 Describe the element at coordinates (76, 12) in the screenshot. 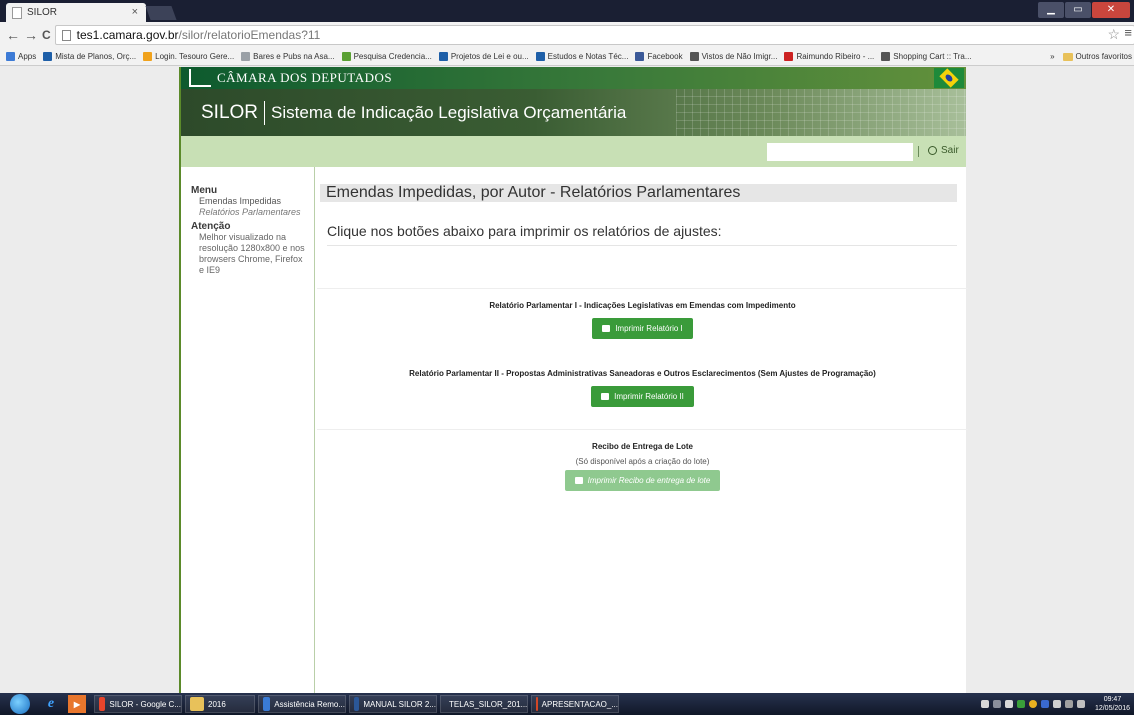

I see `browser-tab: SILOR ×` at that location.